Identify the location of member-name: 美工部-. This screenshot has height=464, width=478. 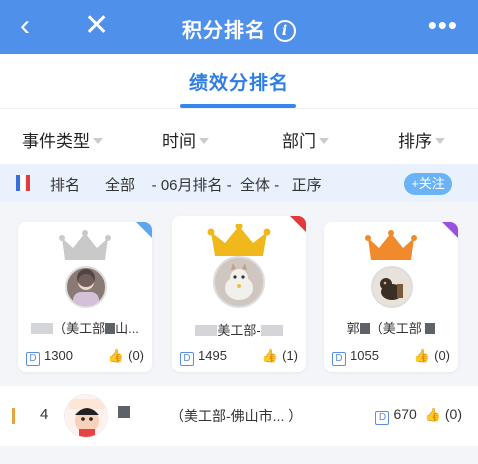
(239, 329).